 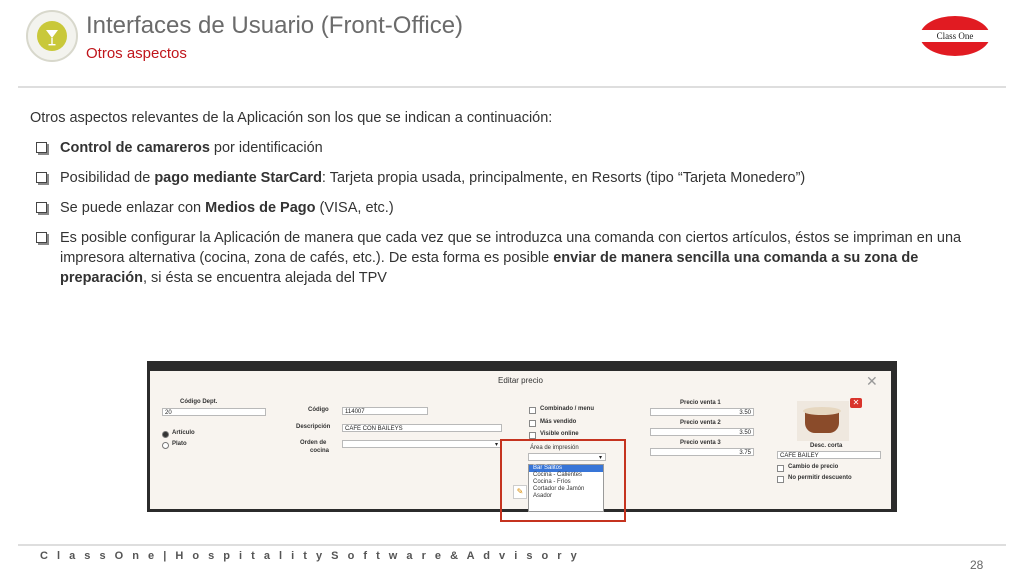 What do you see at coordinates (977, 565) in the screenshot?
I see `page-number: 28` at bounding box center [977, 565].